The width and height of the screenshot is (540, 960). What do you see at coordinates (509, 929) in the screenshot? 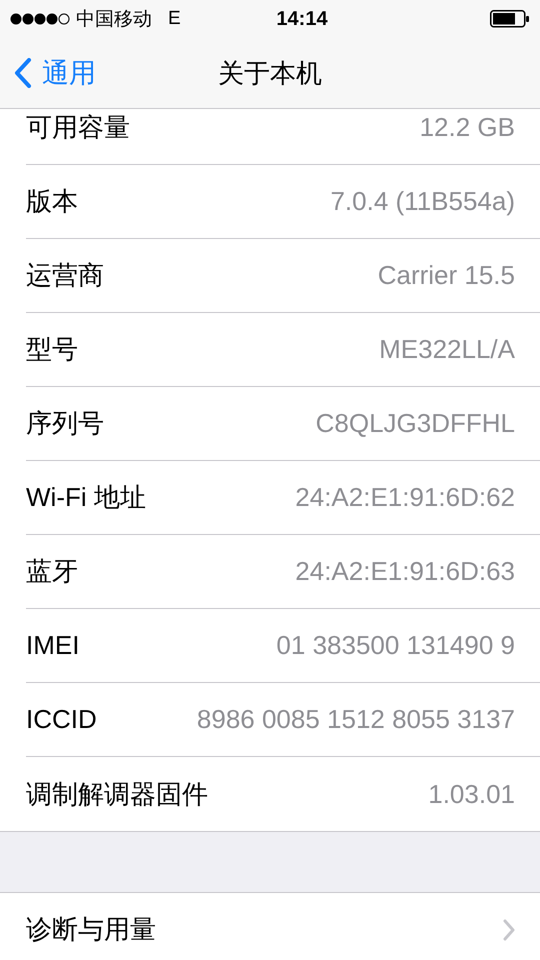
I see `chevron-icon` at bounding box center [509, 929].